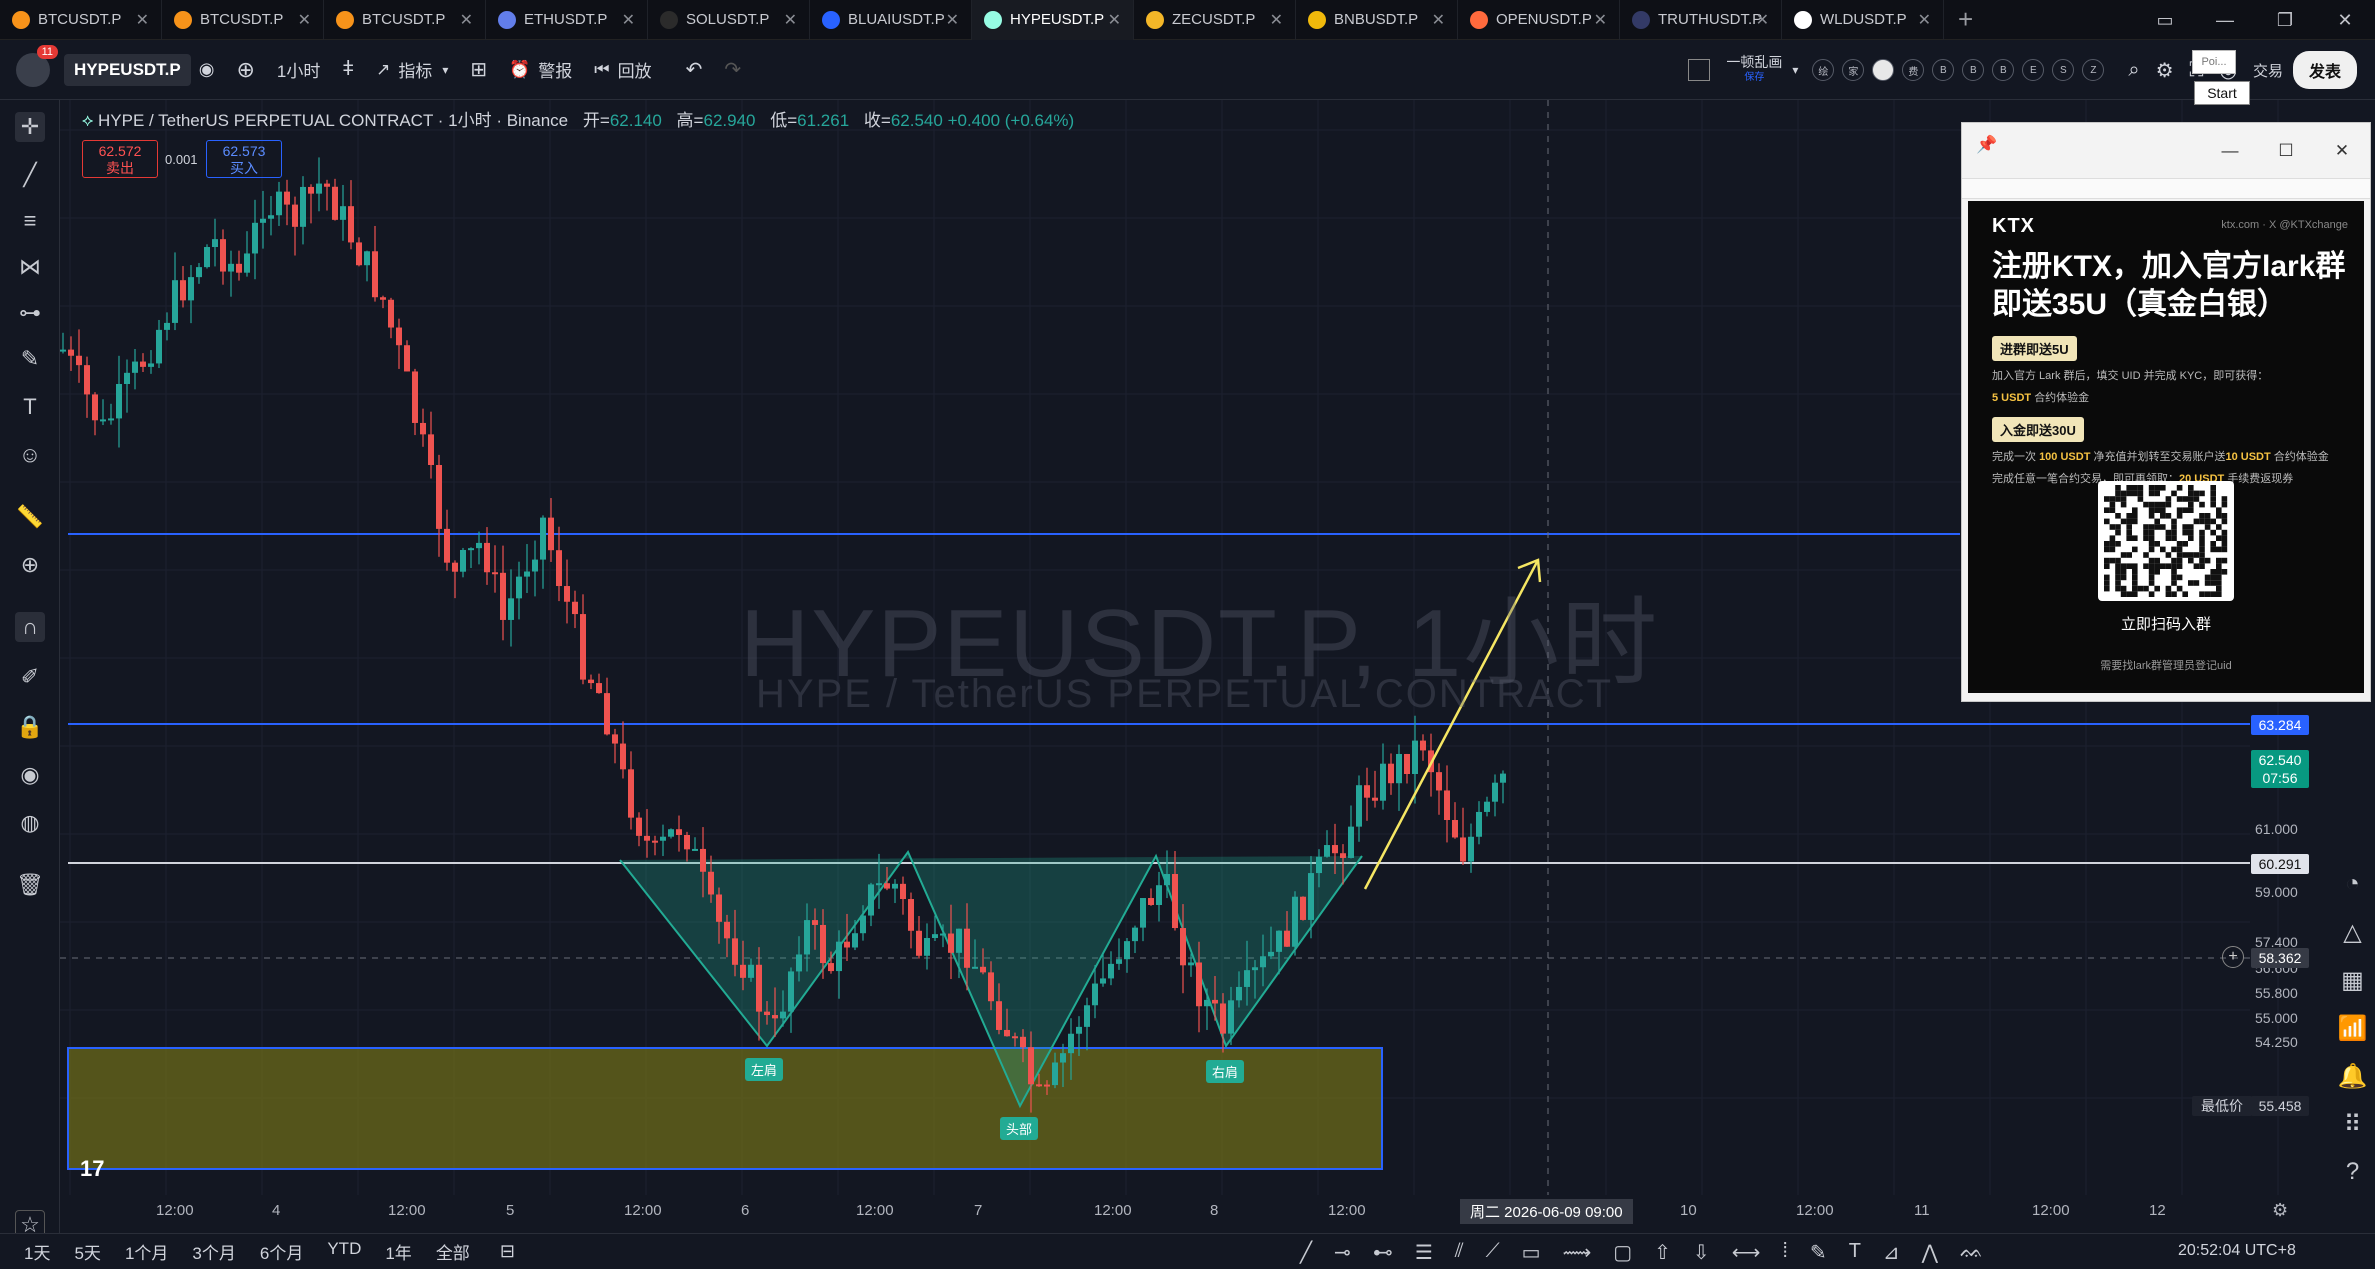 The width and height of the screenshot is (2375, 1269). What do you see at coordinates (1965, 19) in the screenshot?
I see `new-tab-button: +` at bounding box center [1965, 19].